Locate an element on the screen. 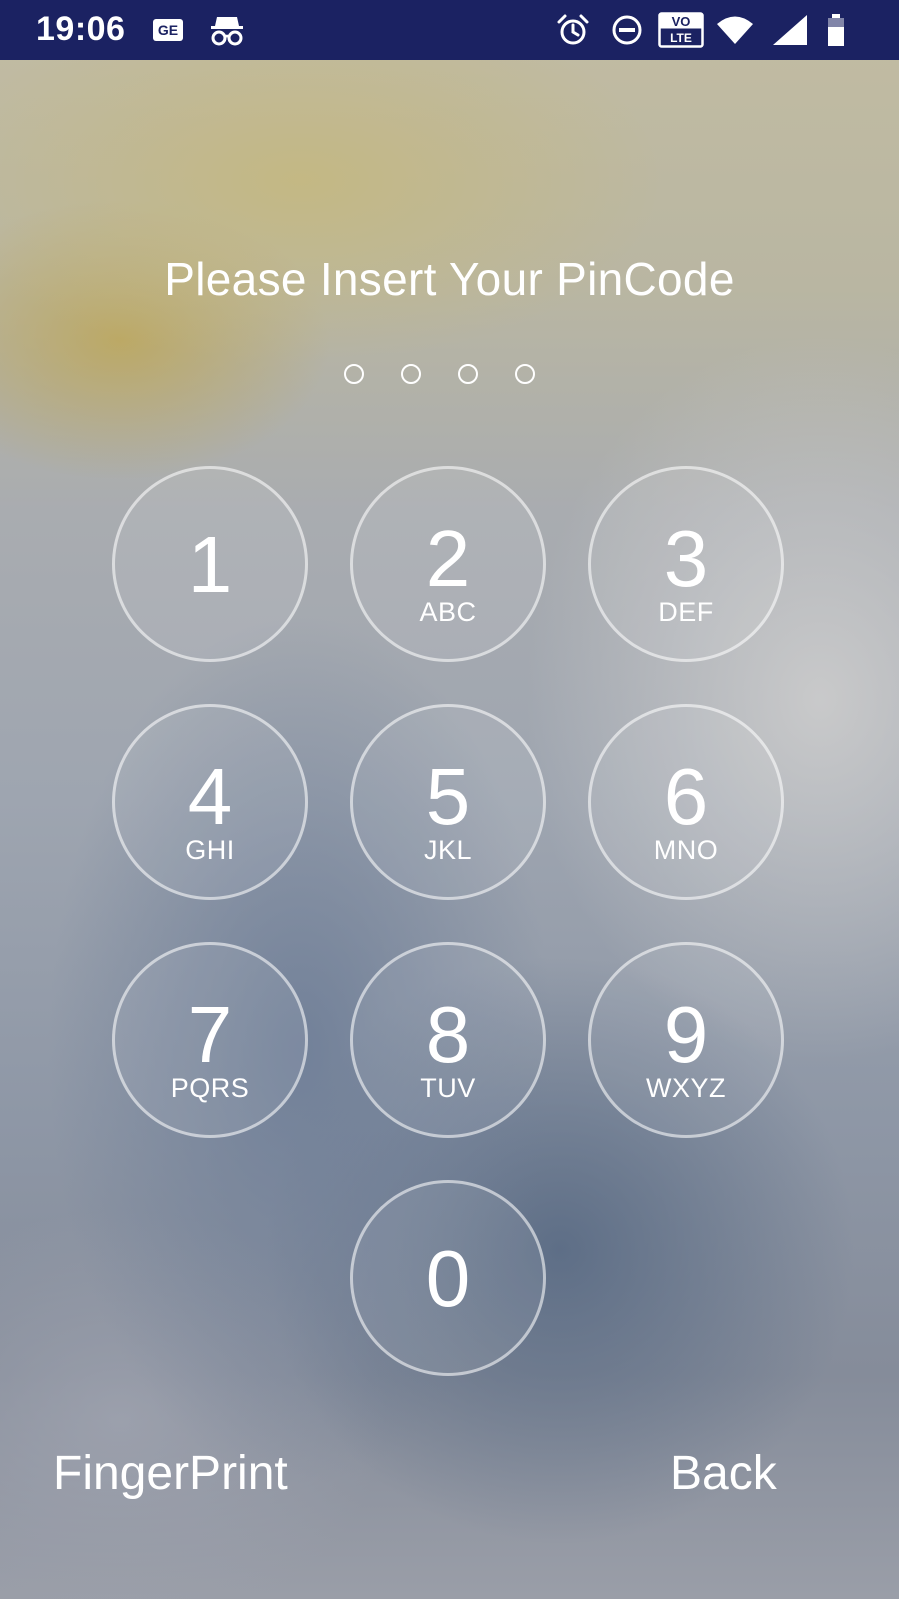 The image size is (899, 1599). key-2-button: 2 ABC is located at coordinates (448, 564).